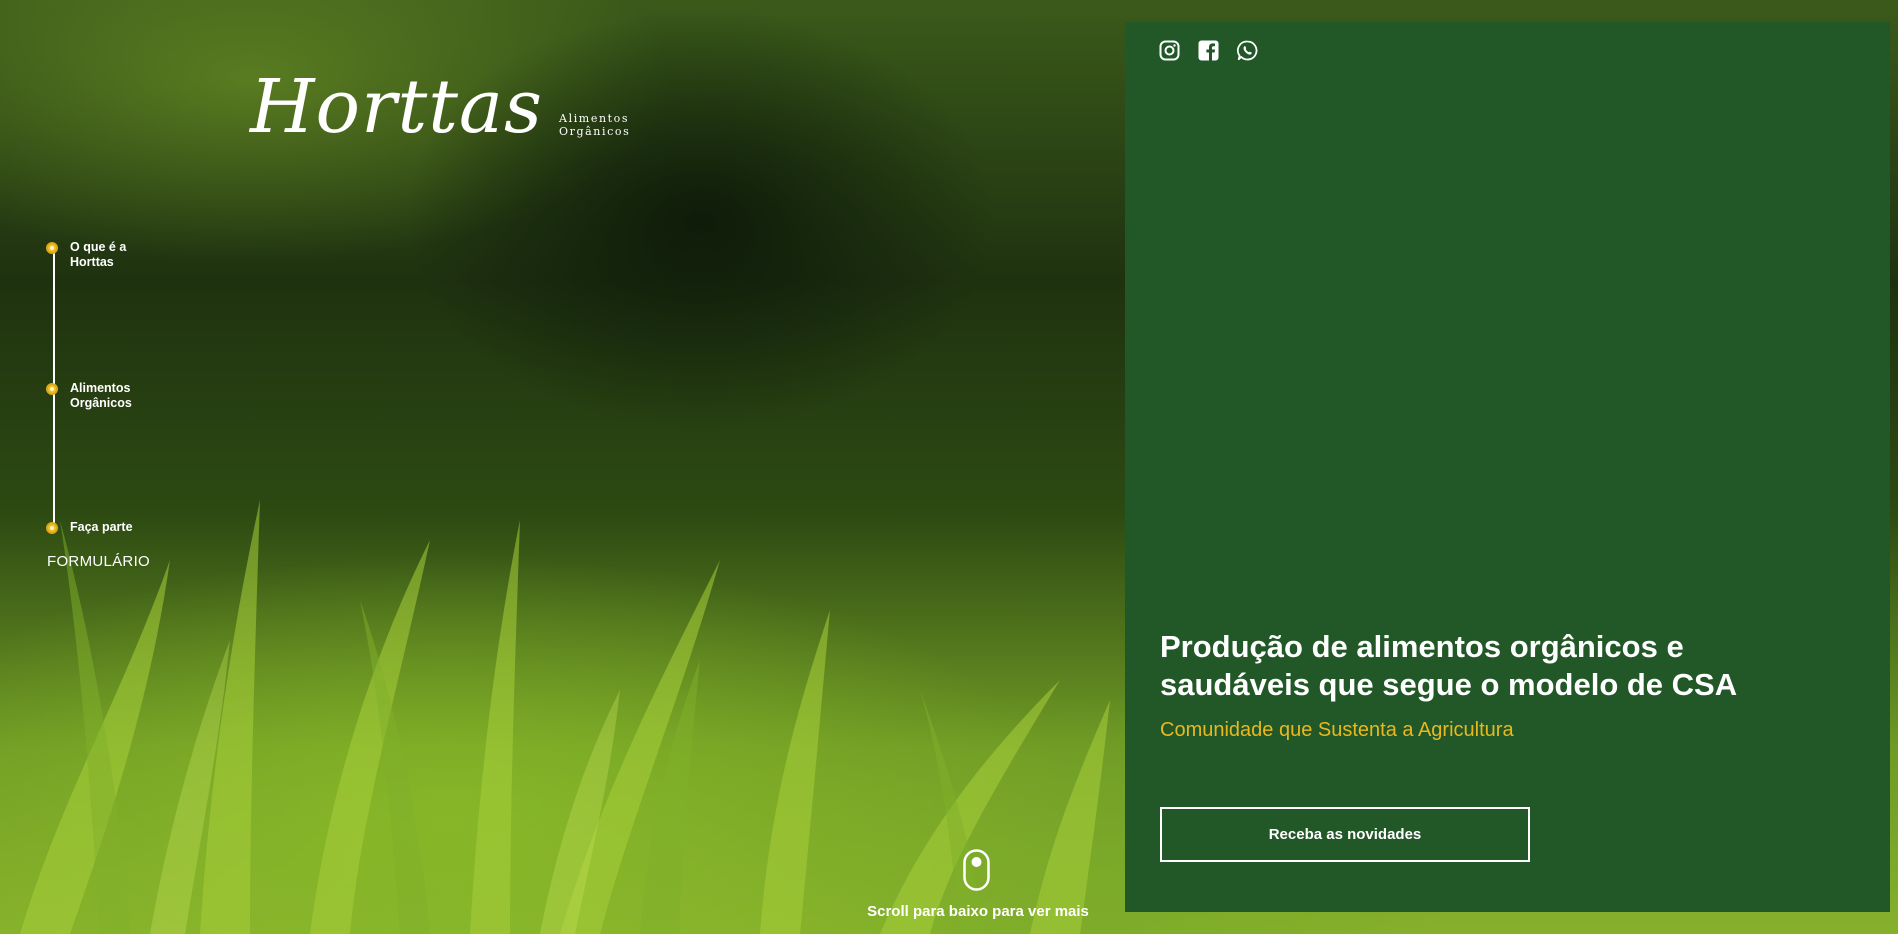 The width and height of the screenshot is (1898, 934). What do you see at coordinates (595, 131) in the screenshot?
I see `brand-tagline-line2: Orgânicos` at bounding box center [595, 131].